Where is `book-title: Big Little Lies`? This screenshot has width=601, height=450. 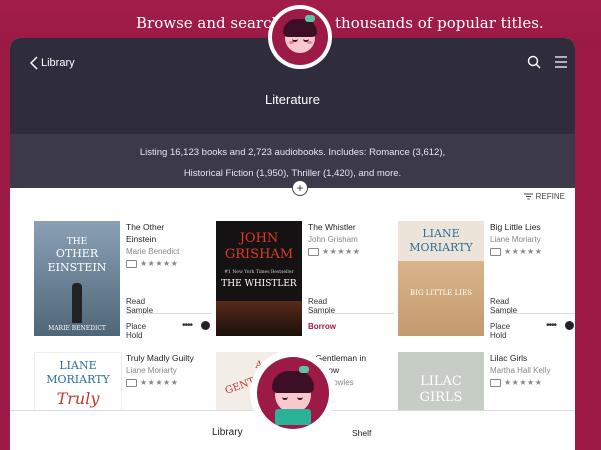
book-title: Big Little Lies is located at coordinates (532, 227).